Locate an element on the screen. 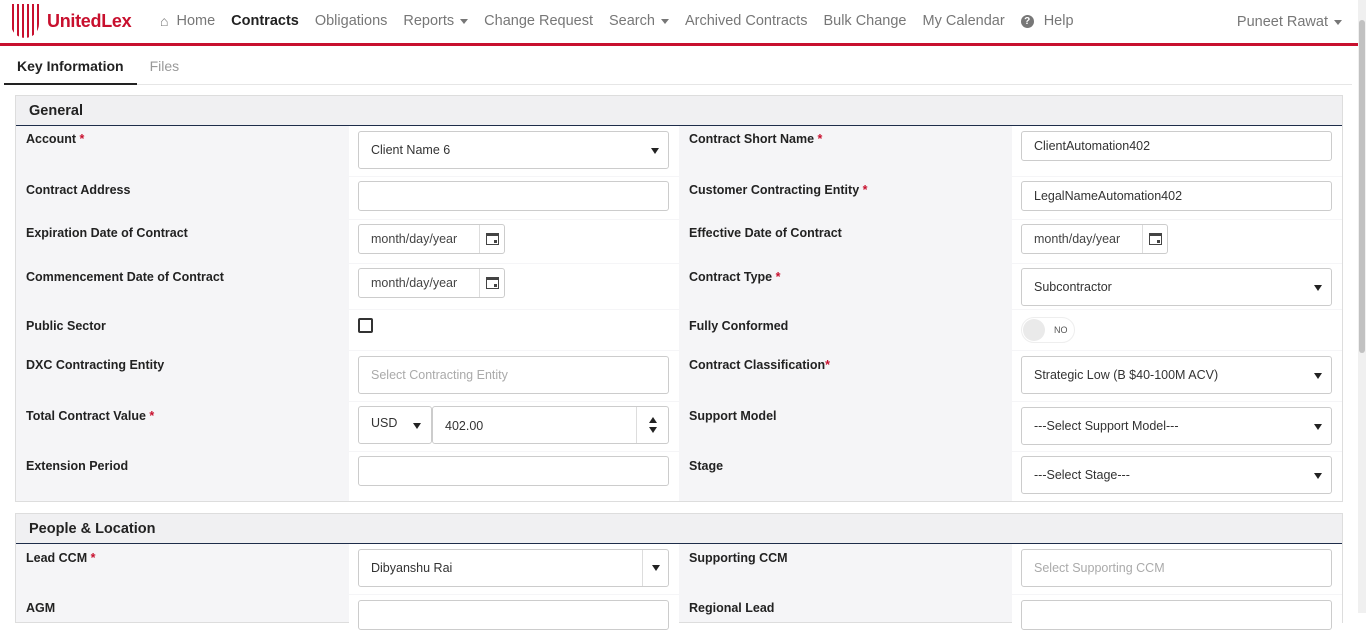 This screenshot has width=1366, height=630. dropdown-toggle is located at coordinates (655, 568).